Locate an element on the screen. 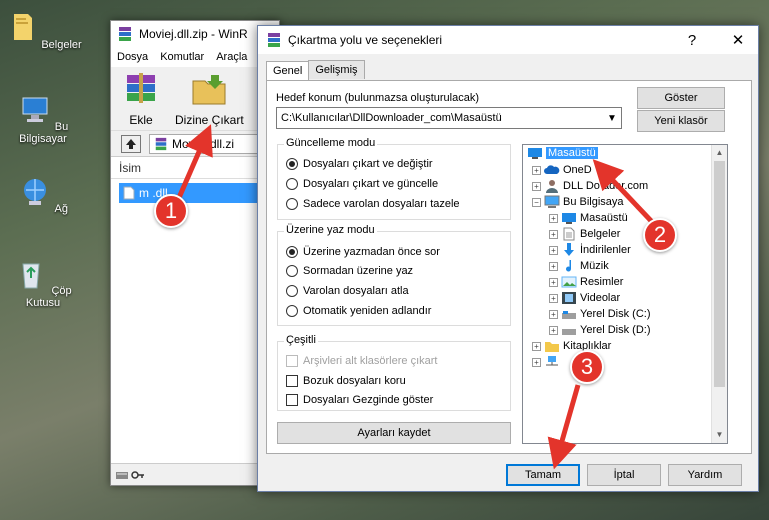 Image resolution: width=769 pixels, height=520 pixels. step-badge-1: 1 is located at coordinates (171, 211).